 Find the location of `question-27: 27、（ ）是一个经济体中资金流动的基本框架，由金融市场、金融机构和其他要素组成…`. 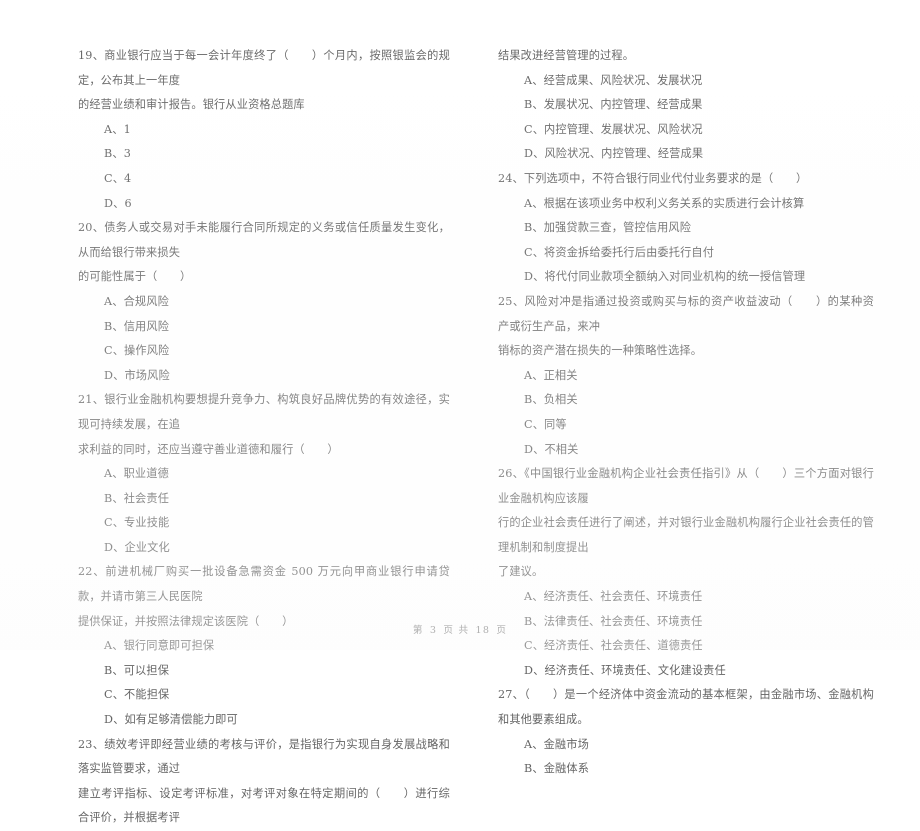

question-27: 27、（ ）是一个经济体中资金流动的基本框架，由金融市场、金融机构和其他要素组成… is located at coordinates (686, 732).